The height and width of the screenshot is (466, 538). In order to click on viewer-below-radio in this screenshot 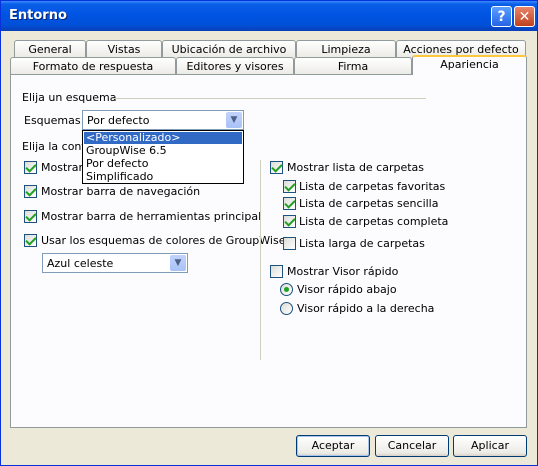, I will do `click(286, 289)`.